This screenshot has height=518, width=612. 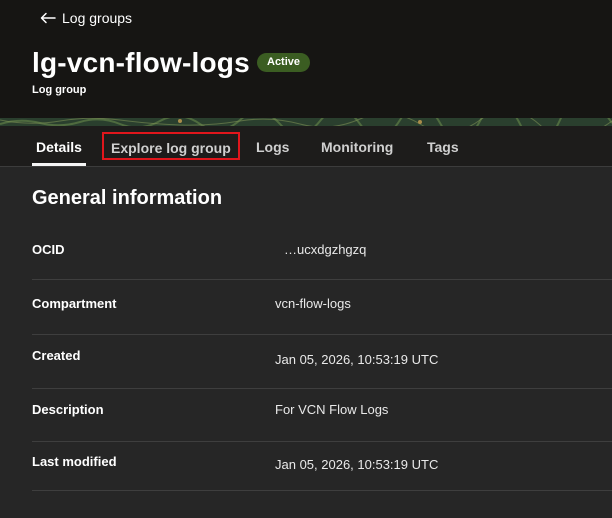 What do you see at coordinates (74, 303) in the screenshot?
I see `info-label: Compartment` at bounding box center [74, 303].